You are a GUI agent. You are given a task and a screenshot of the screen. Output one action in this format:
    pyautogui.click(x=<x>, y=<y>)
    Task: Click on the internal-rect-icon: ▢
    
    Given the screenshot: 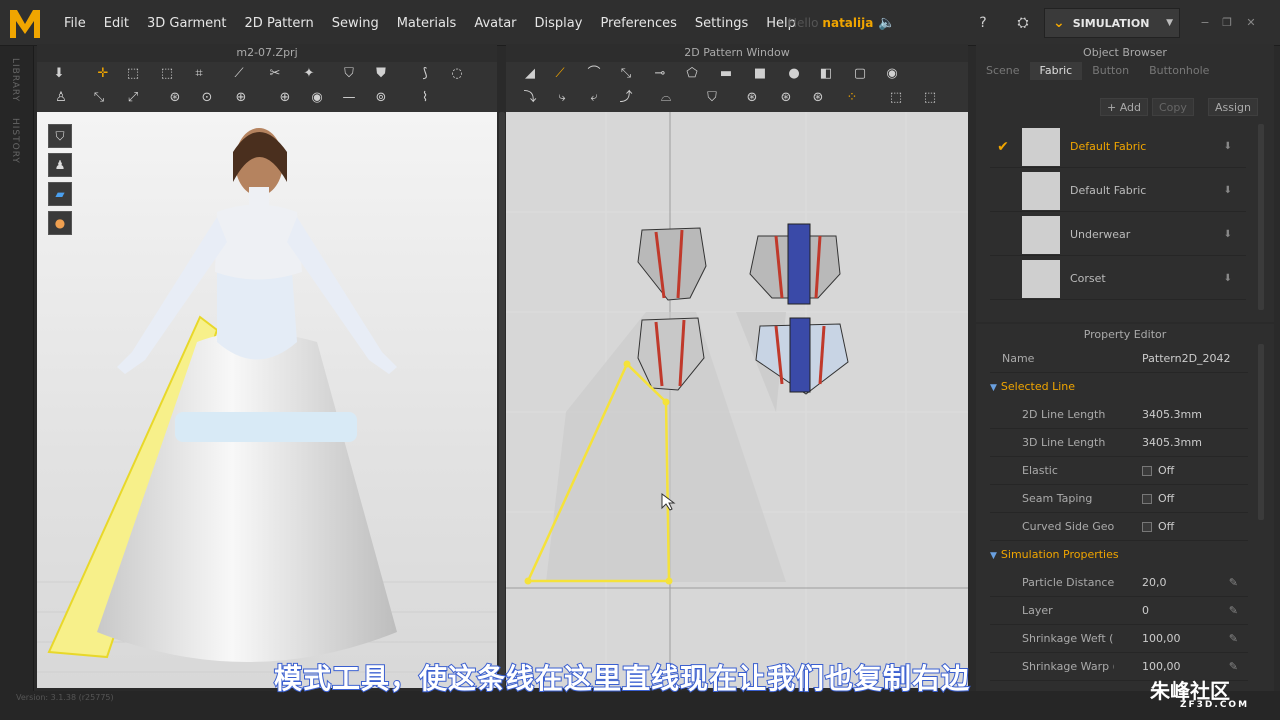 What is the action you would take?
    pyautogui.click(x=860, y=74)
    